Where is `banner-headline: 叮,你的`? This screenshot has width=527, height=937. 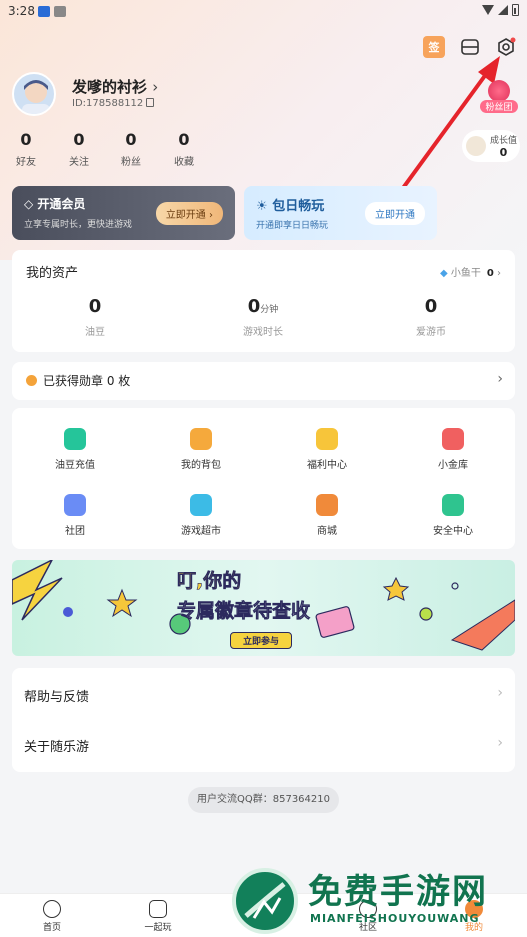
banner-headline: 叮,你的 is located at coordinates (209, 581).